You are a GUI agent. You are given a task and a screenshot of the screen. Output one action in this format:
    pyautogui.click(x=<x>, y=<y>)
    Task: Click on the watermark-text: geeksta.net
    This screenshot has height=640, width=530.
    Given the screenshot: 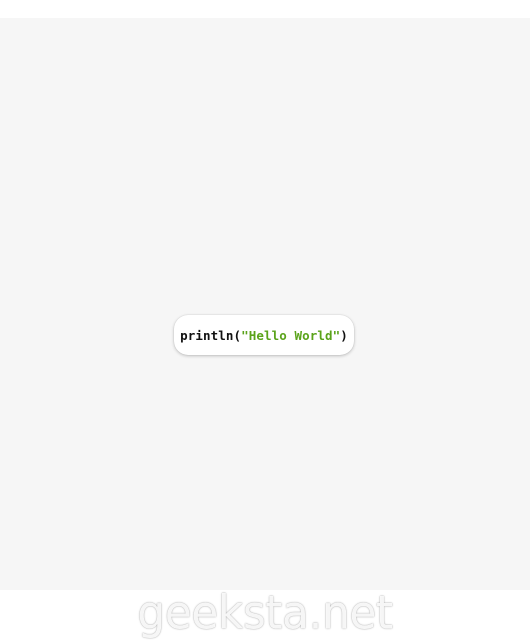 What is the action you would take?
    pyautogui.click(x=265, y=613)
    